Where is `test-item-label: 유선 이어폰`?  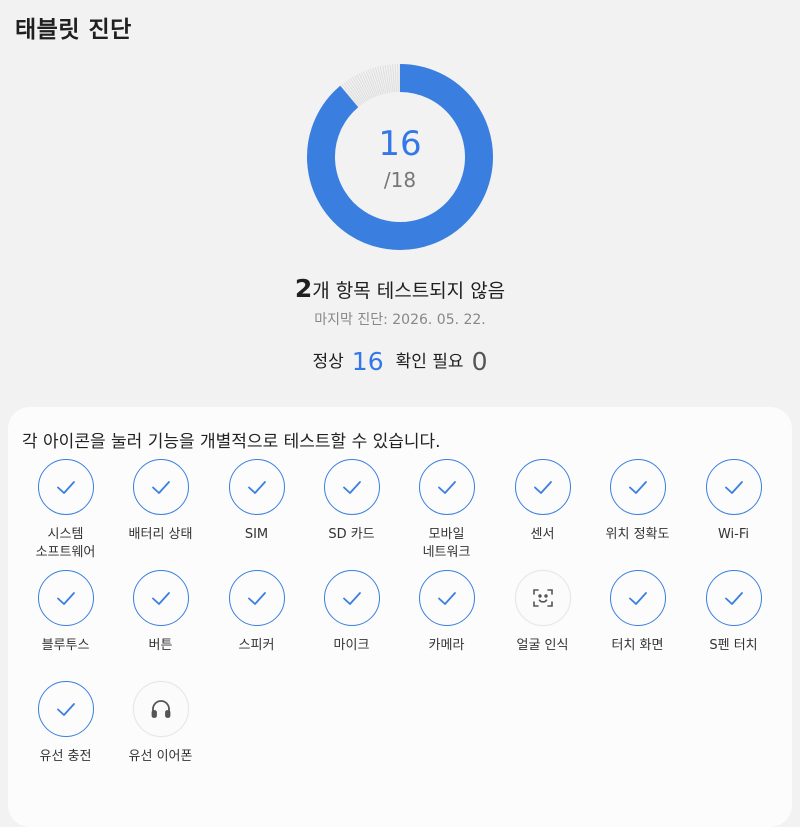 test-item-label: 유선 이어폰 is located at coordinates (160, 756).